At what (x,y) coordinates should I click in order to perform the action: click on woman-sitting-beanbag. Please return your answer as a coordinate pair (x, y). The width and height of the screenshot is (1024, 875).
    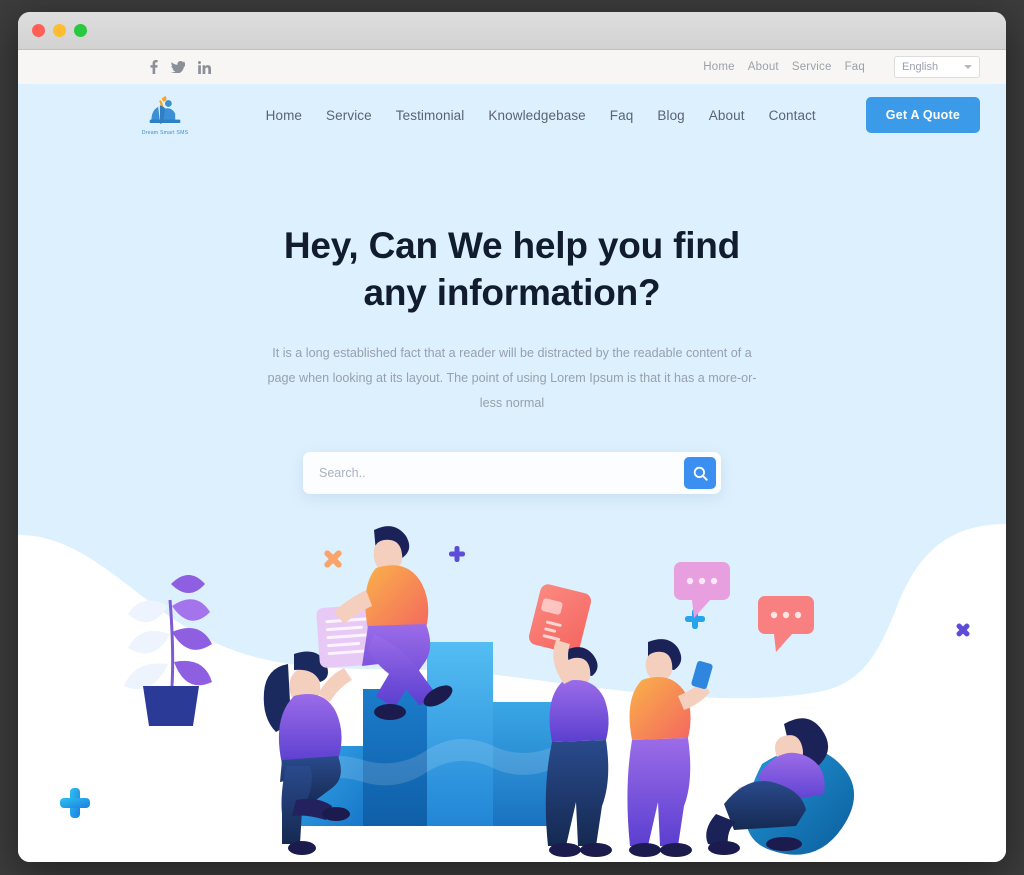
    Looking at the image, I should click on (780, 786).